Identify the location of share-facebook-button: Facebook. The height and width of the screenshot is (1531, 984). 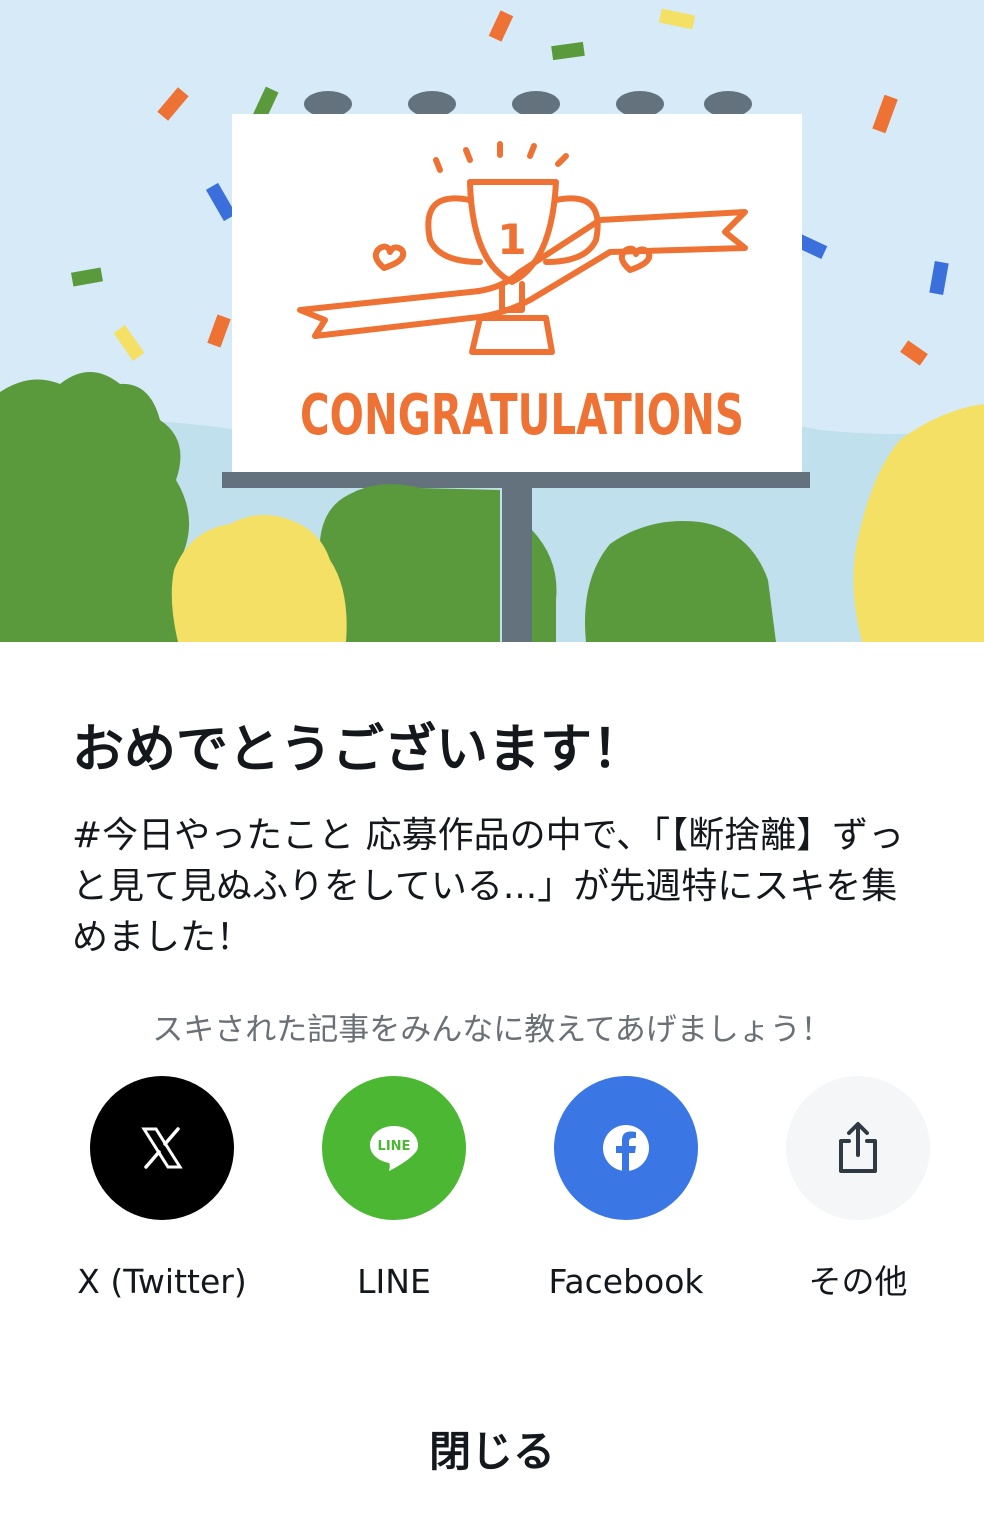
(626, 1196).